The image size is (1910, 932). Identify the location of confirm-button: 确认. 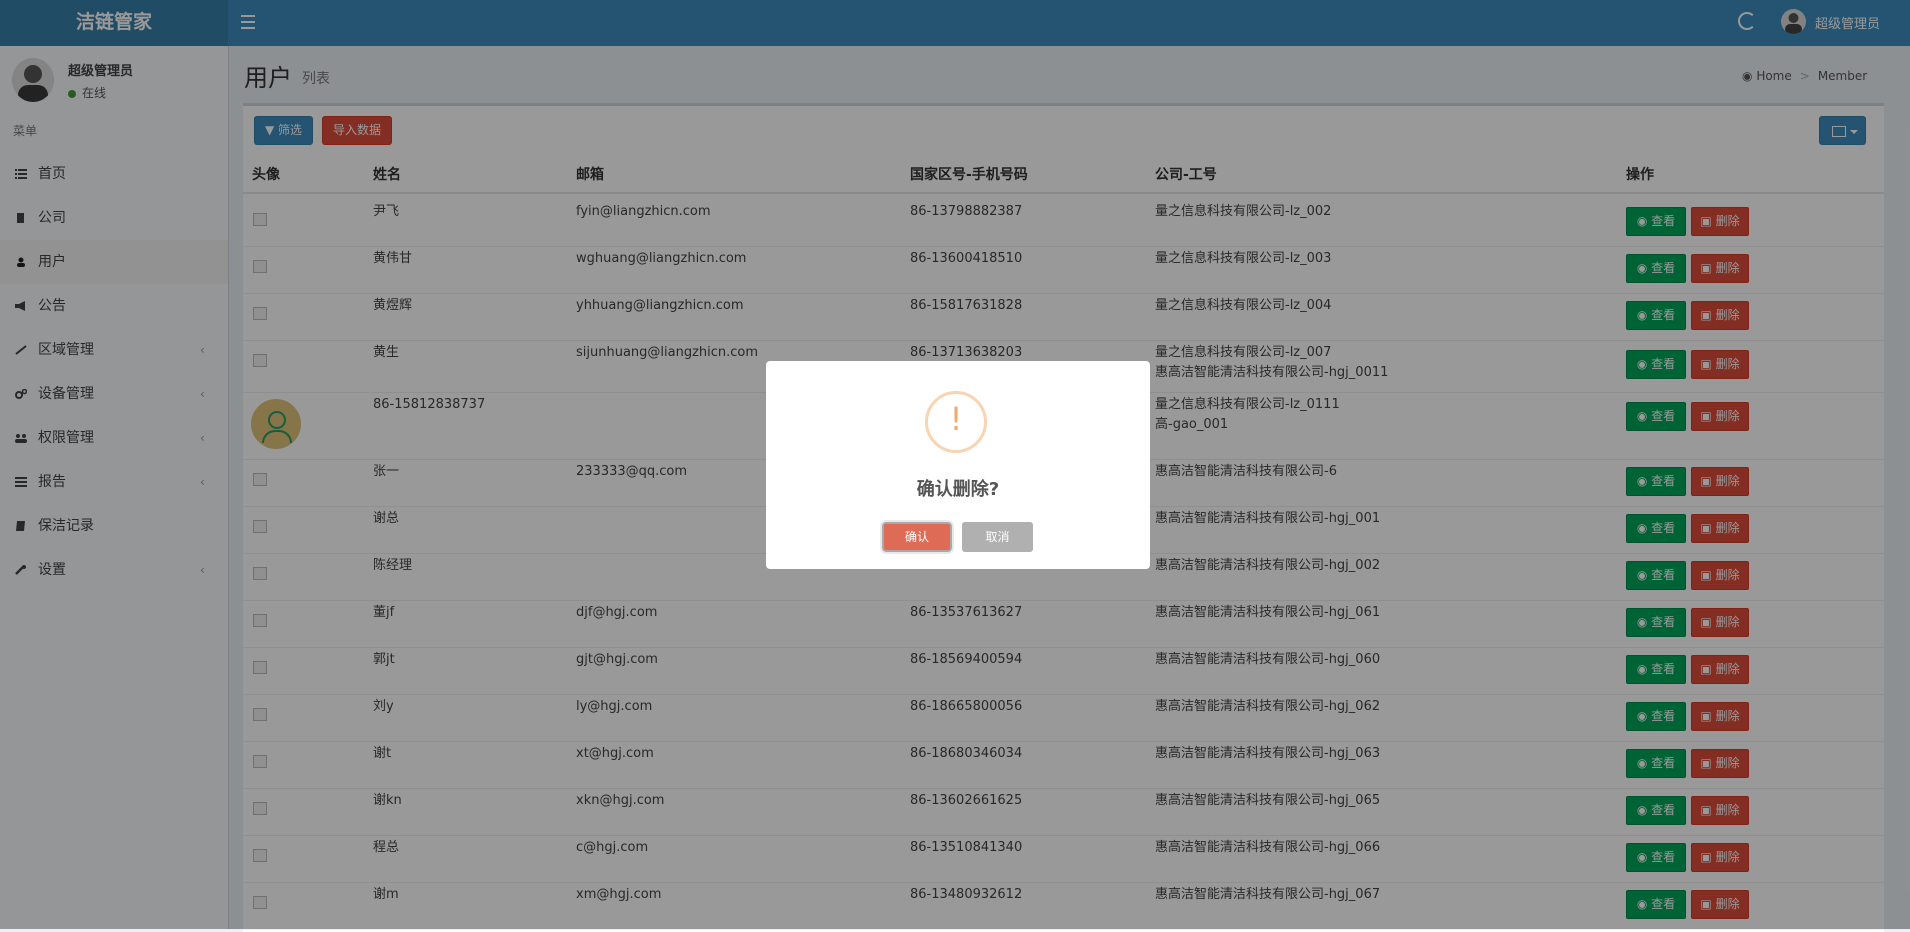
(917, 537).